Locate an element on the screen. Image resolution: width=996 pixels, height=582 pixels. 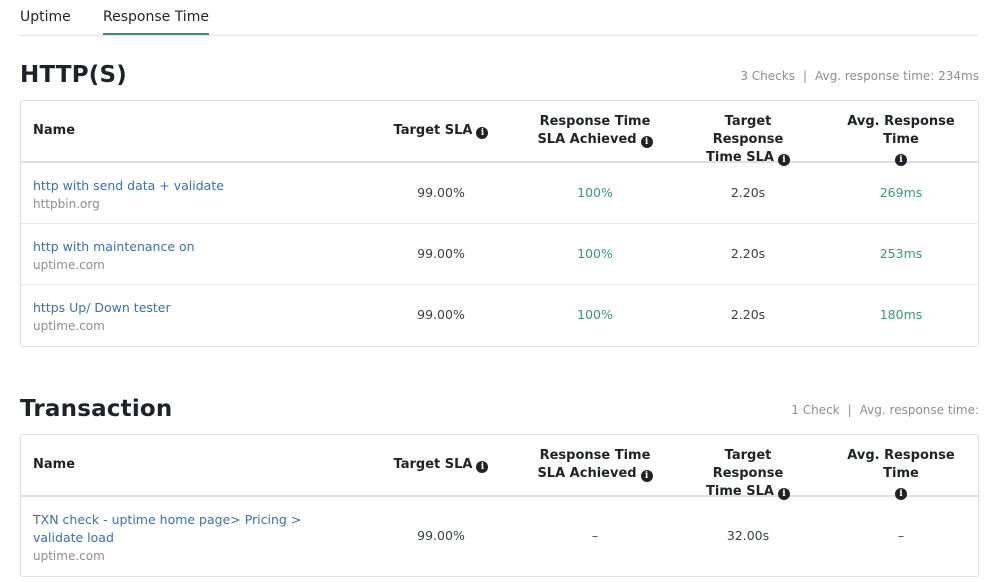
sla-achieved-value: – is located at coordinates (595, 535).